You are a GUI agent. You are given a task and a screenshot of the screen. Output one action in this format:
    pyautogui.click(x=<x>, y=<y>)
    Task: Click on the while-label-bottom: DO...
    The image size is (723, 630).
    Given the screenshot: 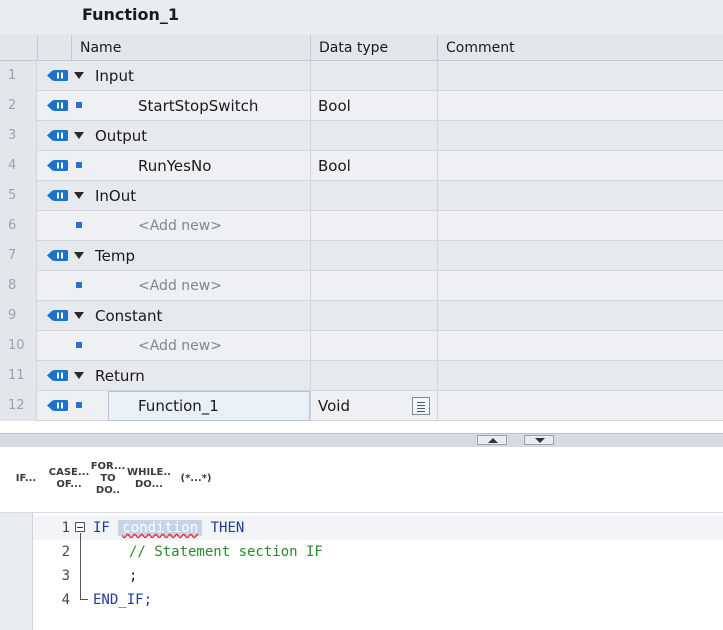 What is the action you would take?
    pyautogui.click(x=149, y=484)
    